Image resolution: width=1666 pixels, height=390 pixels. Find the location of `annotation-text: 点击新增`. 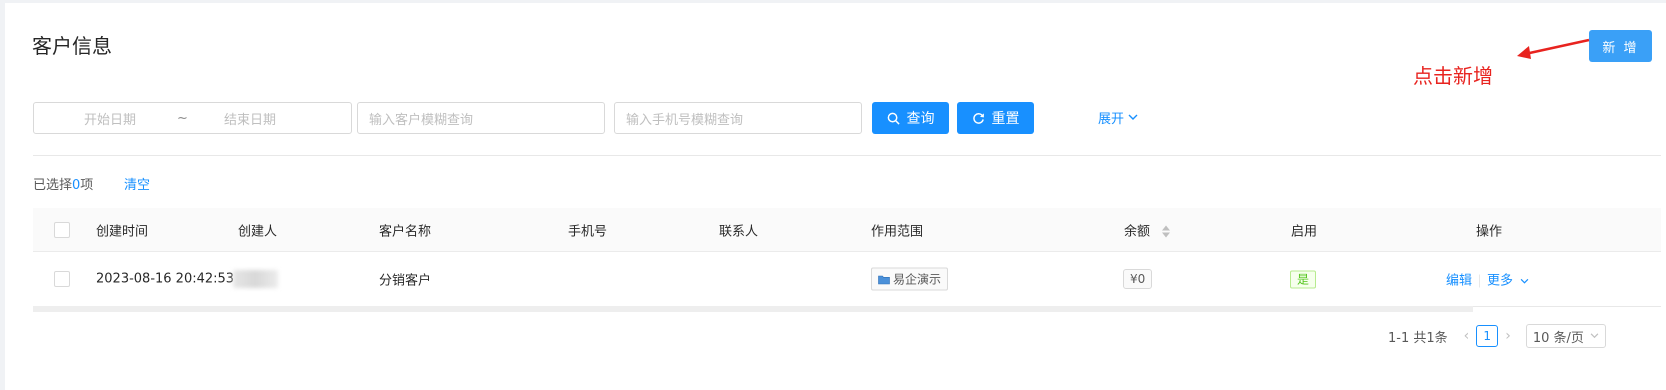

annotation-text: 点击新增 is located at coordinates (1453, 76).